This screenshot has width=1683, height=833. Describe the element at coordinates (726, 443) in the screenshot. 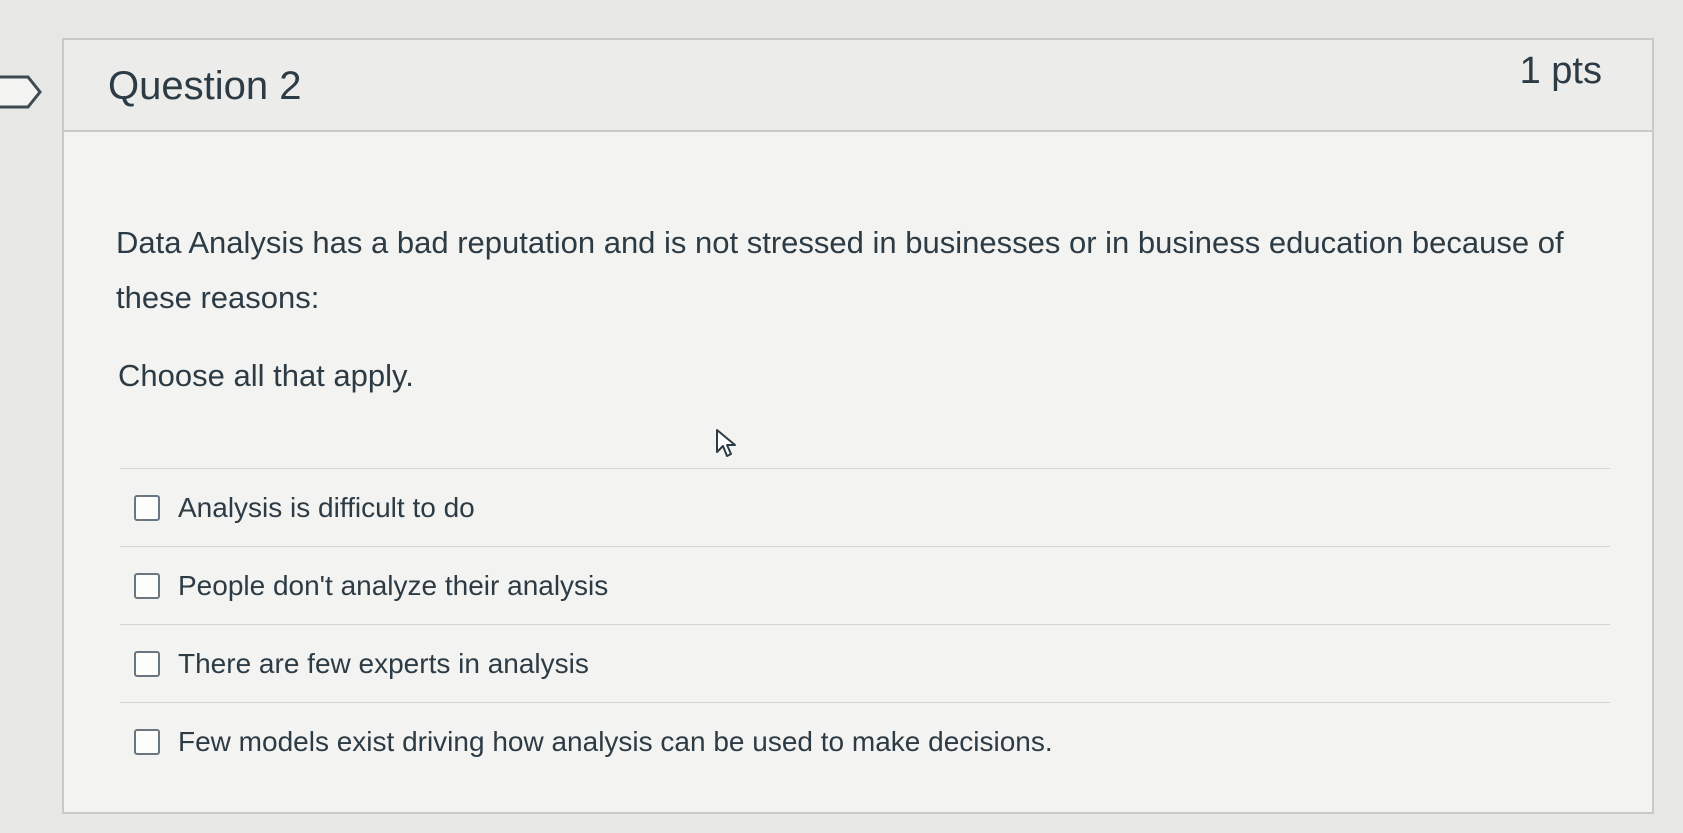

I see `mouse-pointer-icon` at that location.